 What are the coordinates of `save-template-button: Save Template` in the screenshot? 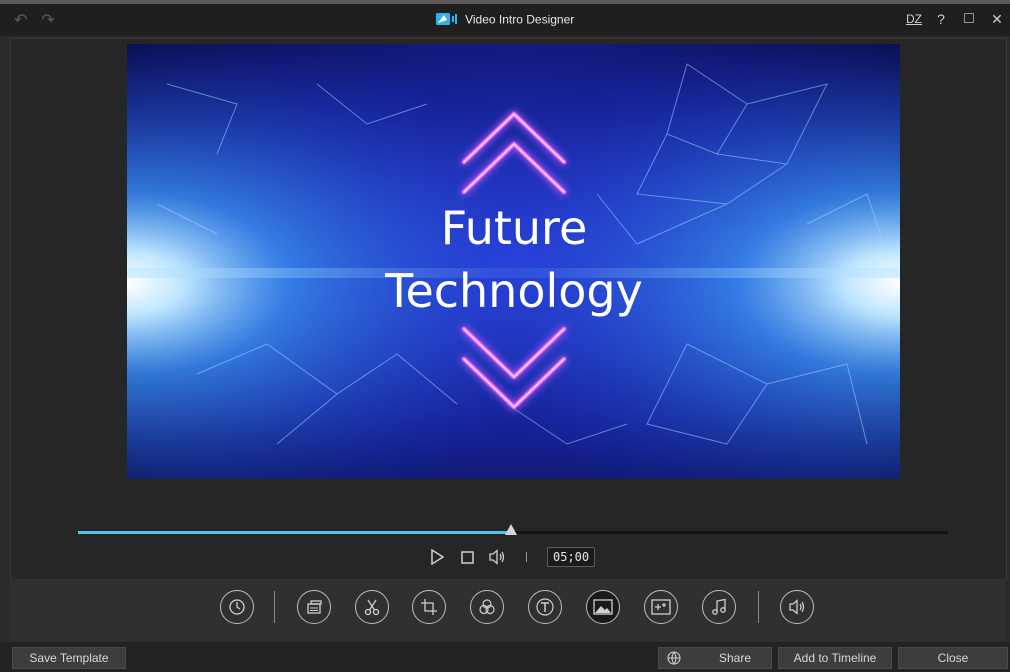 It's located at (69, 658).